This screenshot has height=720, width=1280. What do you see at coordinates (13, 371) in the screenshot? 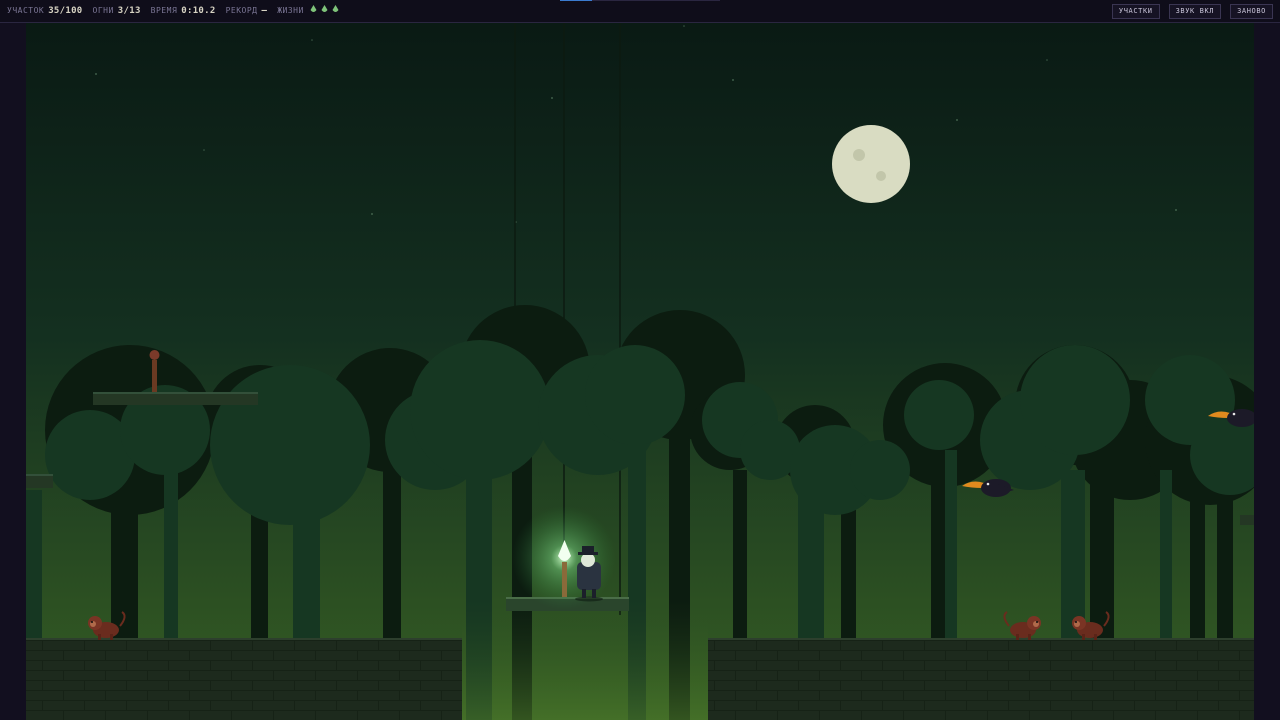
I see `frame-left` at bounding box center [13, 371].